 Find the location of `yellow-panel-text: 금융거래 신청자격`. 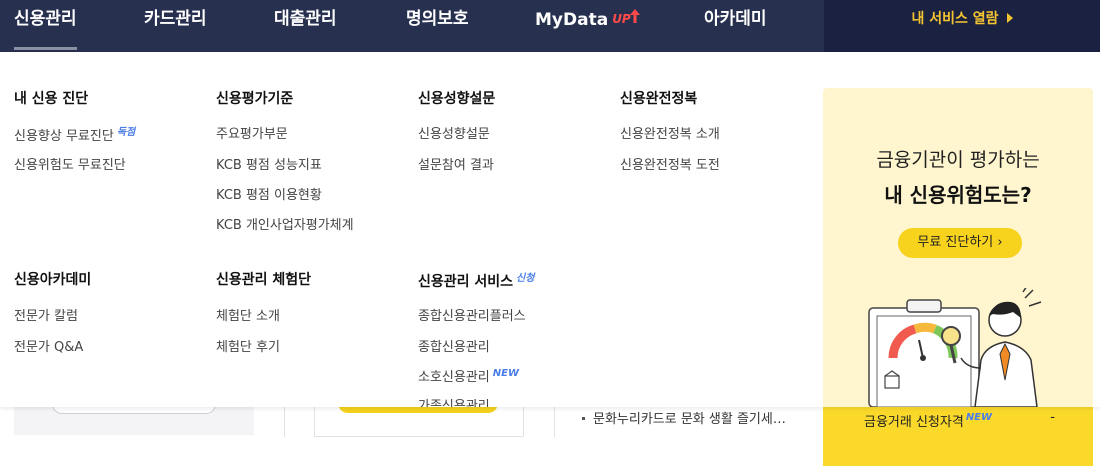

yellow-panel-text: 금융거래 신청자격 is located at coordinates (914, 422).